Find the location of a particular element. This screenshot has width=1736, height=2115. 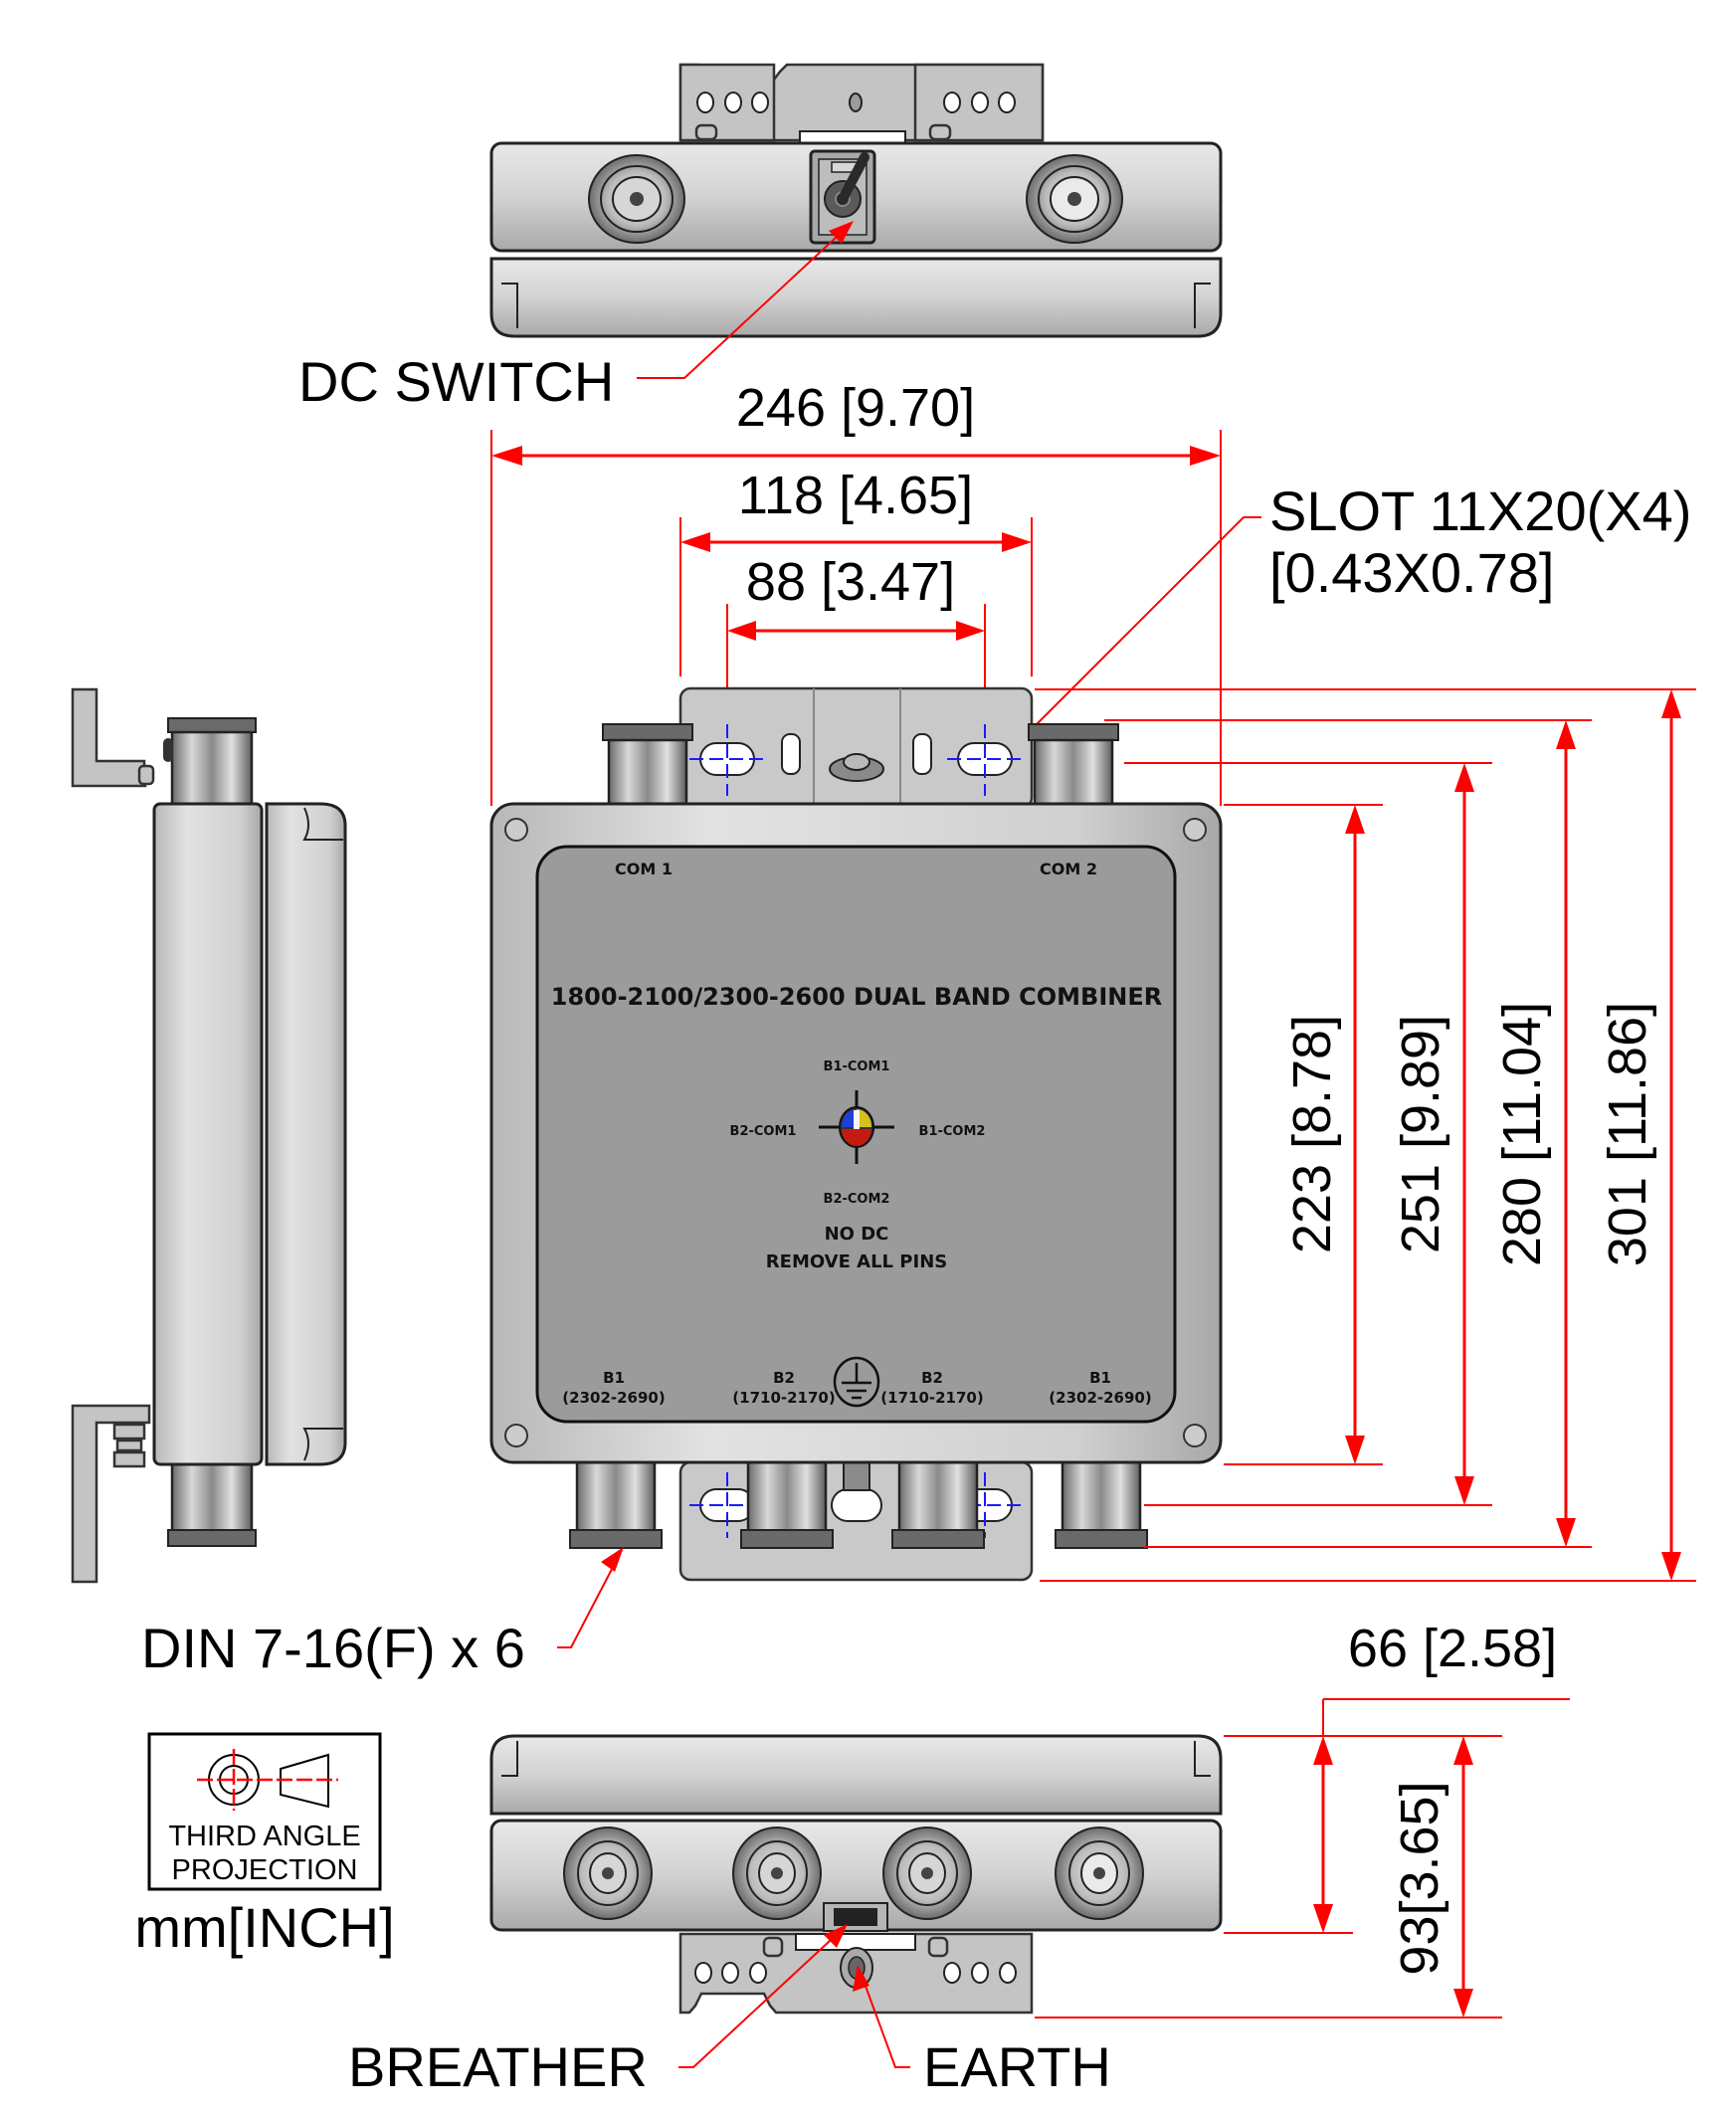

dim-slot-spacing: 88 [3.47] is located at coordinates (850, 582).